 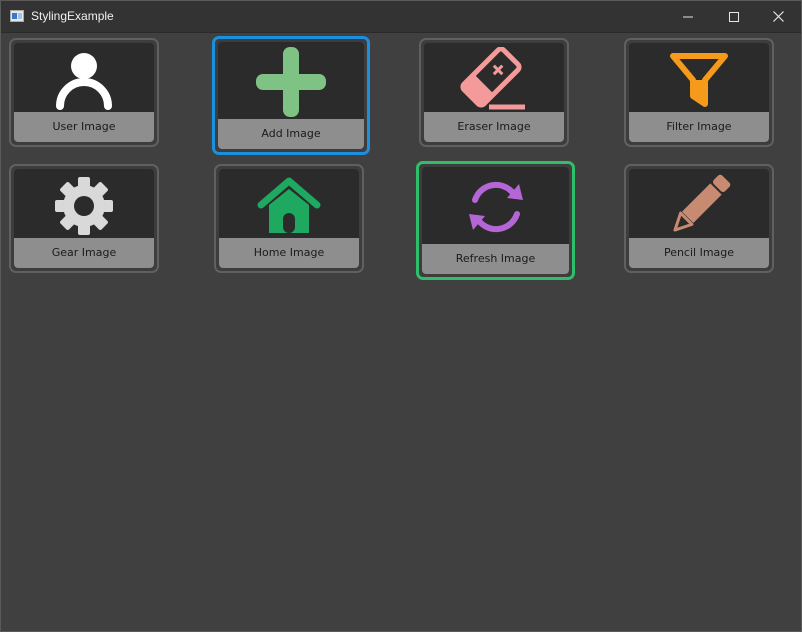 I want to click on maximize-icon, so click(x=734, y=16).